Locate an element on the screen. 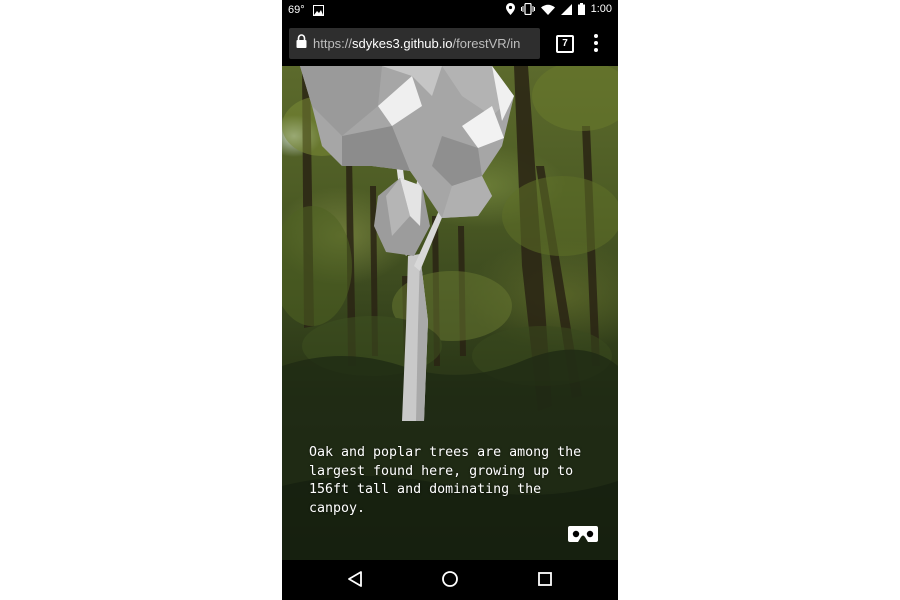 The image size is (900, 600). url-scheme: https:// is located at coordinates (333, 43).